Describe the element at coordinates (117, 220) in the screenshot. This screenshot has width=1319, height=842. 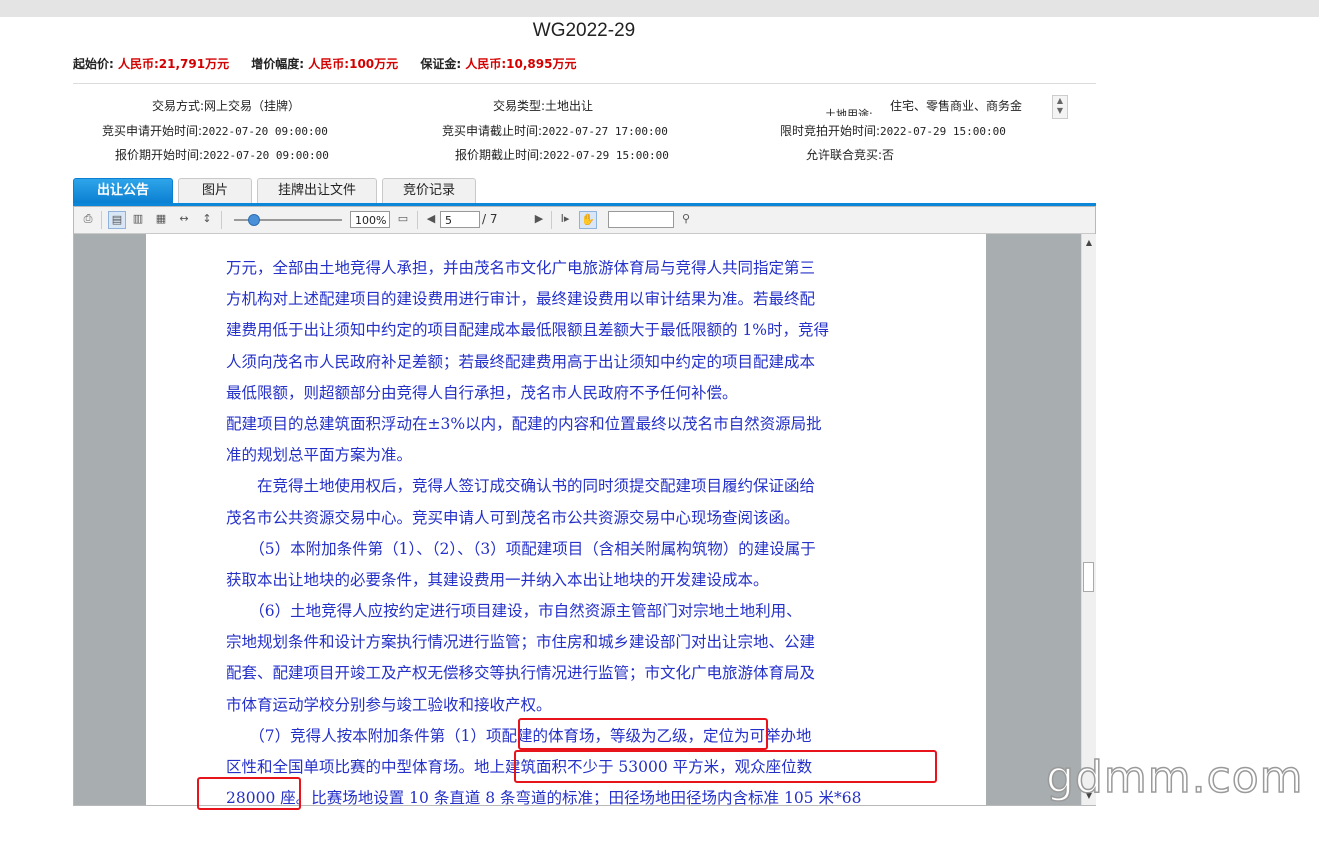
I see `single-page-icon: ▤` at that location.